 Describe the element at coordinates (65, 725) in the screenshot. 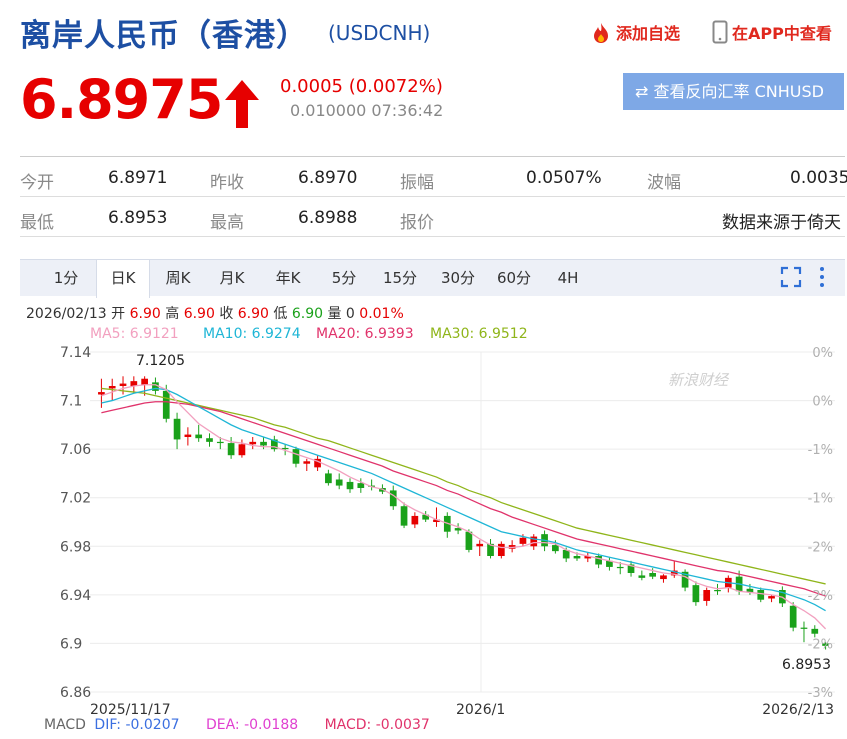

I see `macd-title: MACD` at that location.